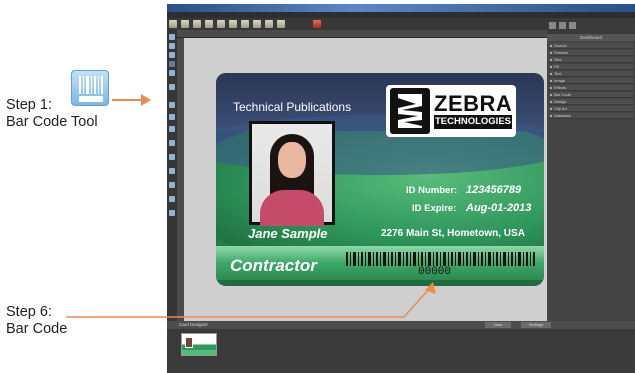 This screenshot has height=373, width=635. I want to click on step6-leader, so click(251, 300).